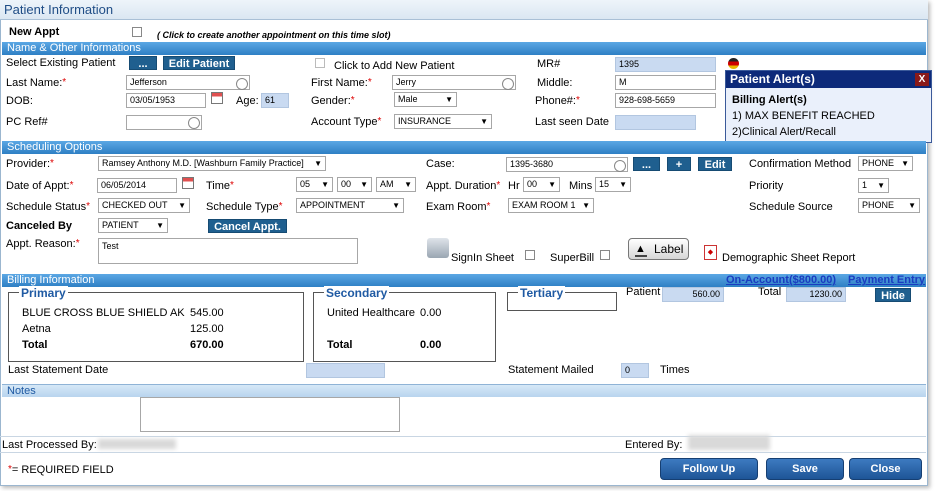 This screenshot has height=491, width=936. Describe the element at coordinates (530, 255) in the screenshot. I see `signin-sheet-checkbox` at that location.